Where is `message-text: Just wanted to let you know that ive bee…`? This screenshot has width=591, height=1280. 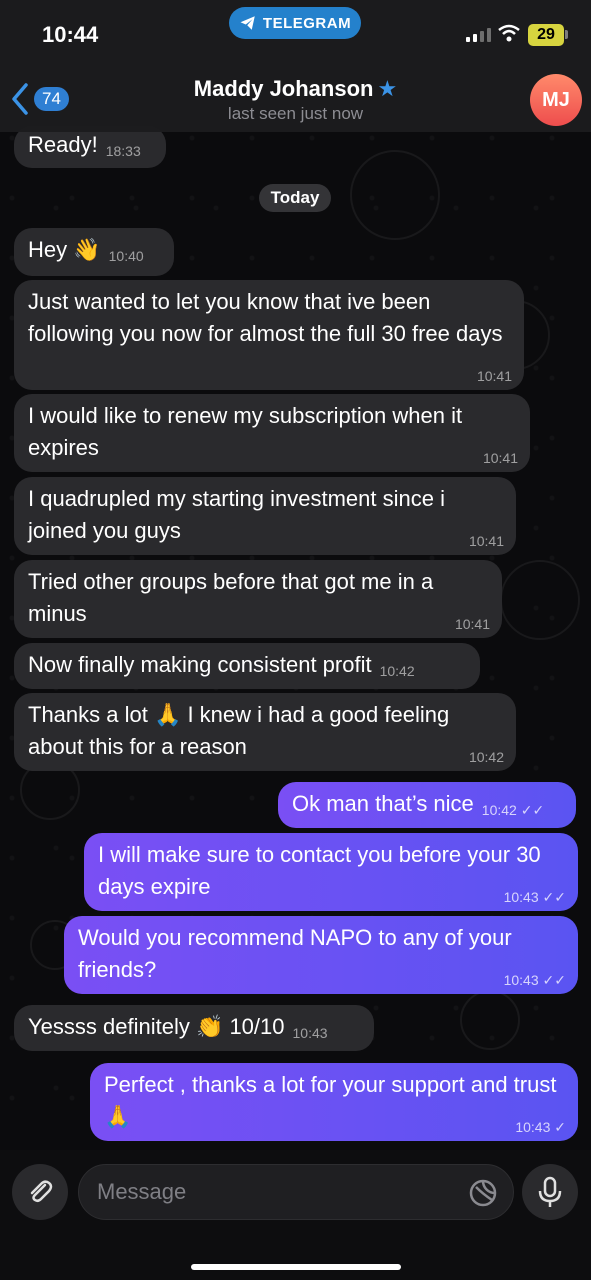
message-text: Just wanted to let you know that ive bee… is located at coordinates (265, 317).